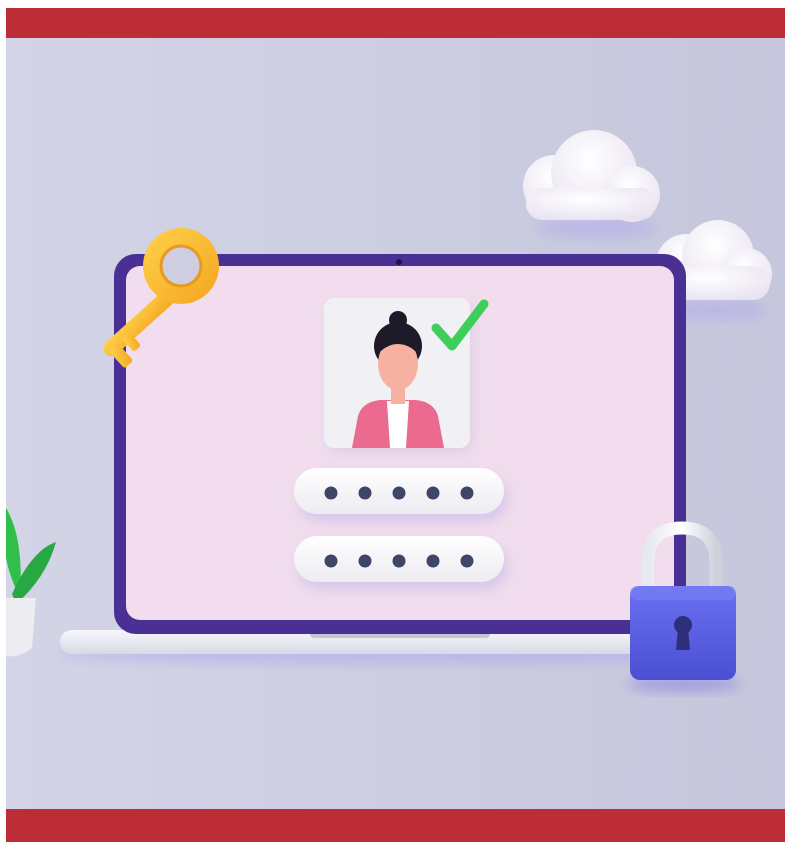  I want to click on user-avatar-icon, so click(398, 375).